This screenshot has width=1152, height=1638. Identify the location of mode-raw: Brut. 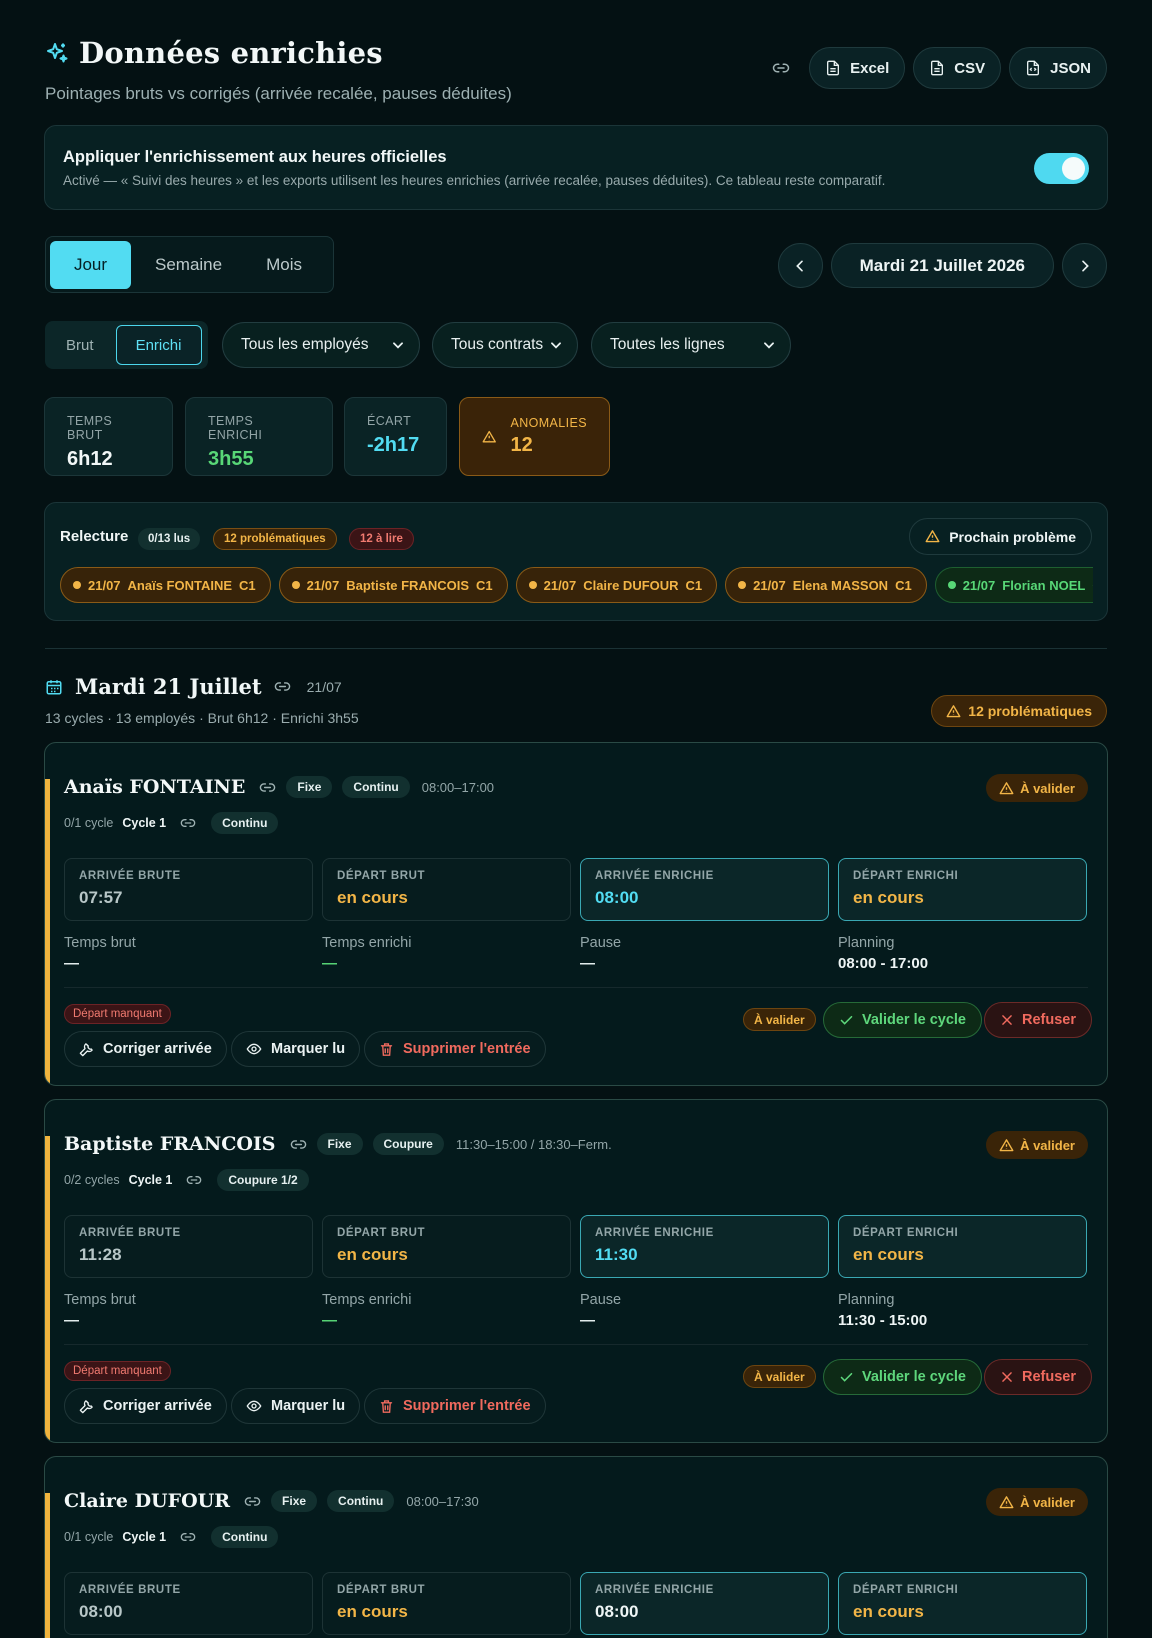
(80, 345).